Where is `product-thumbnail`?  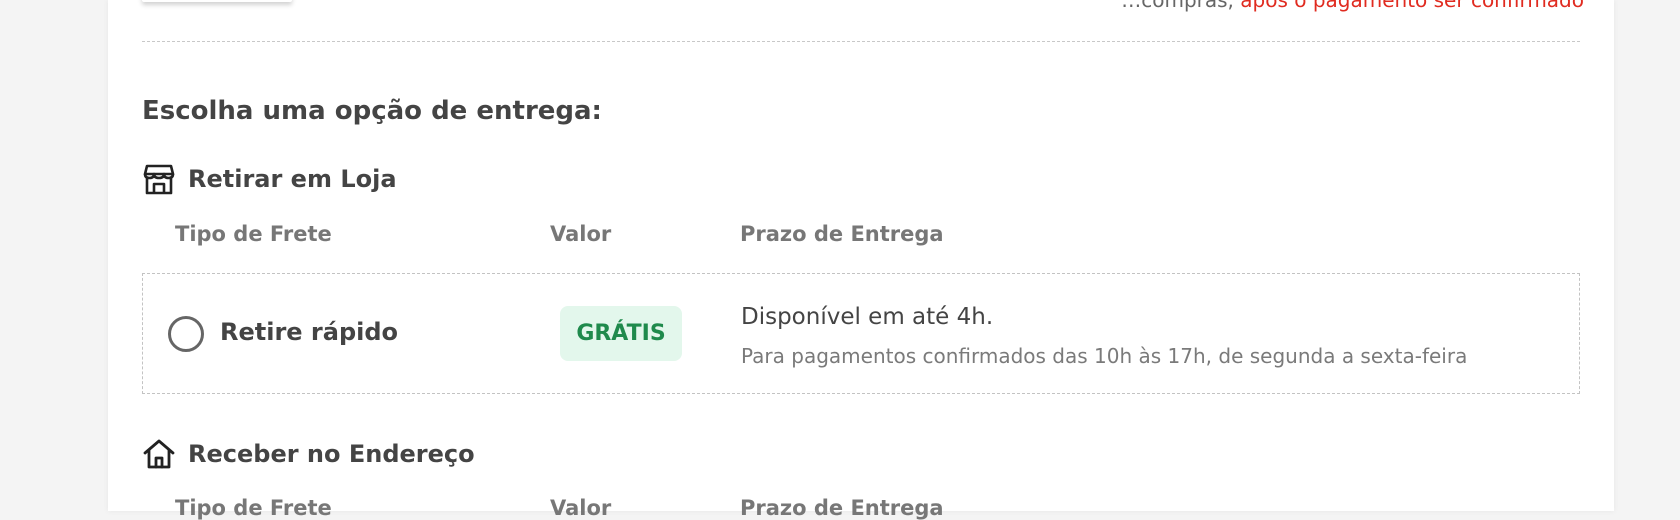 product-thumbnail is located at coordinates (217, 1).